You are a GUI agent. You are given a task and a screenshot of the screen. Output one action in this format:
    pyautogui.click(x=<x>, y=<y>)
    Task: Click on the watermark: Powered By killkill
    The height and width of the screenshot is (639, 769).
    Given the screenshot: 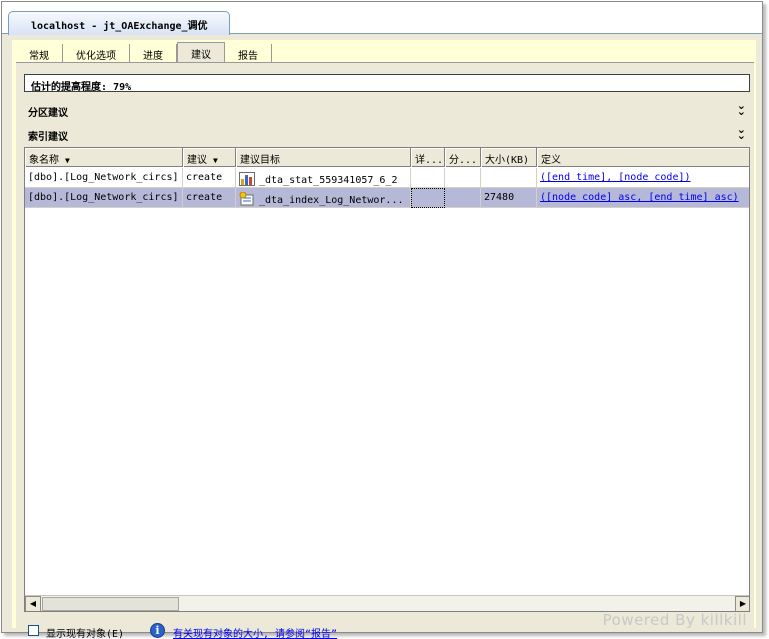 What is the action you would take?
    pyautogui.click(x=674, y=620)
    